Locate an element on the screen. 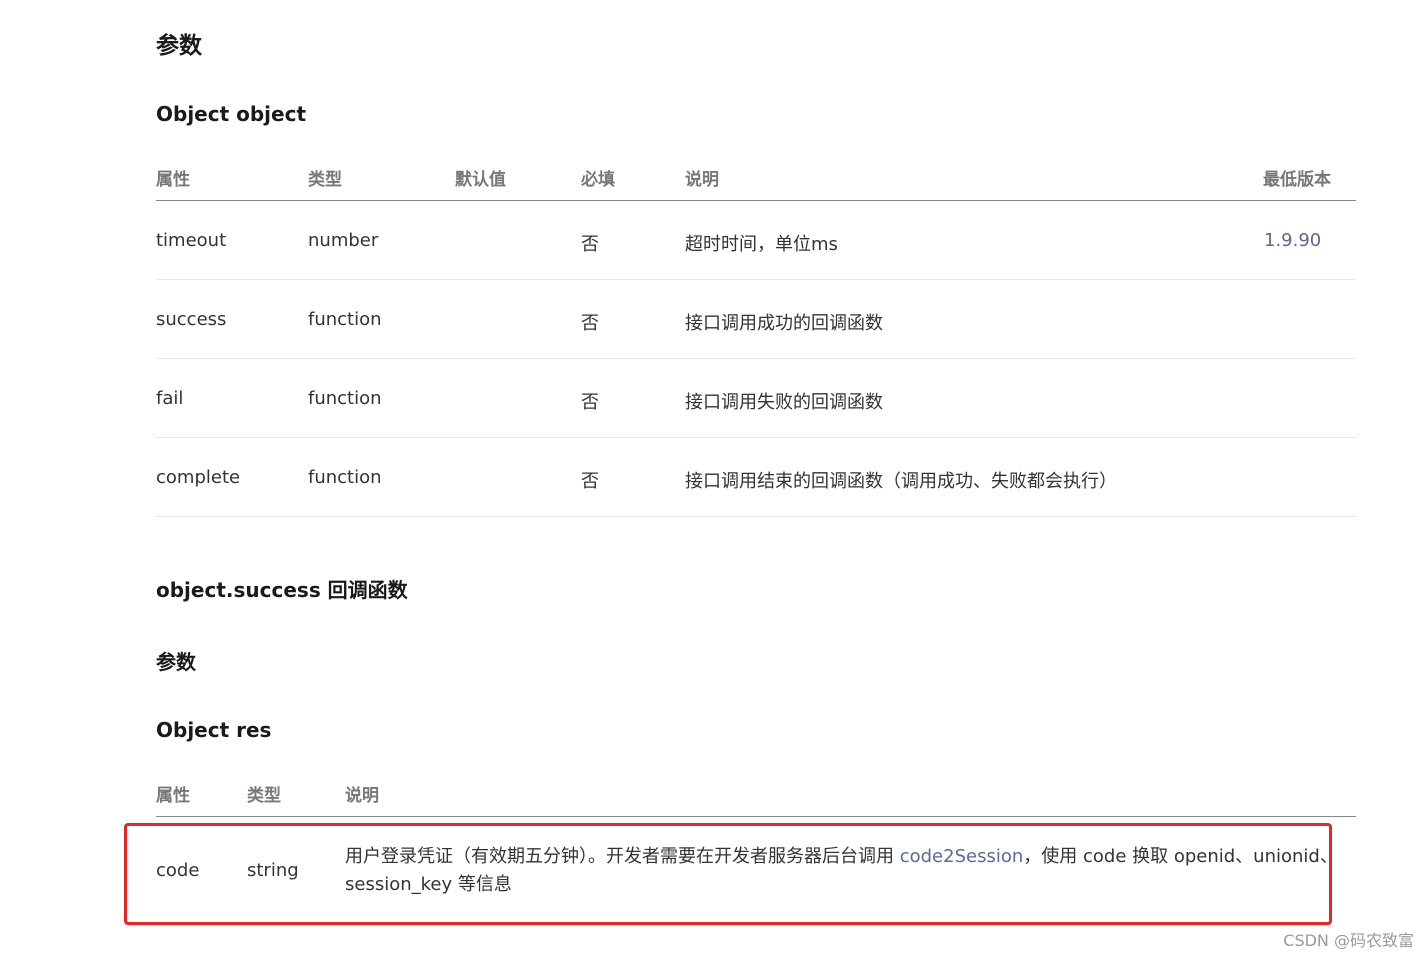  table-row-complete-desc: 接口调用结束的回调函数（调用成功、失败都会执行） is located at coordinates (901, 481).